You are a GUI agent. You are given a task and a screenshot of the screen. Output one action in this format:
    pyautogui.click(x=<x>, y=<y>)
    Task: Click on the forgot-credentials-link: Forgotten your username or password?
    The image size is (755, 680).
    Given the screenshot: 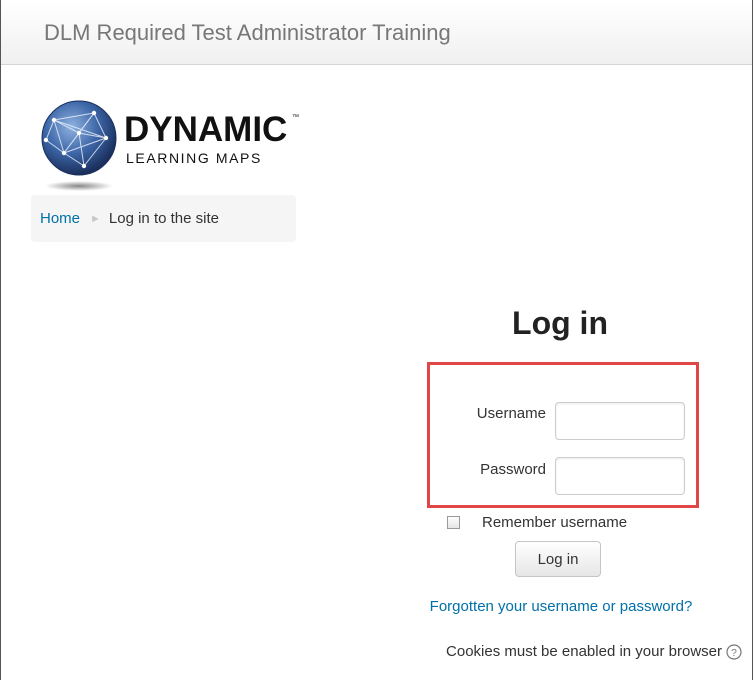 What is the action you would take?
    pyautogui.click(x=561, y=606)
    